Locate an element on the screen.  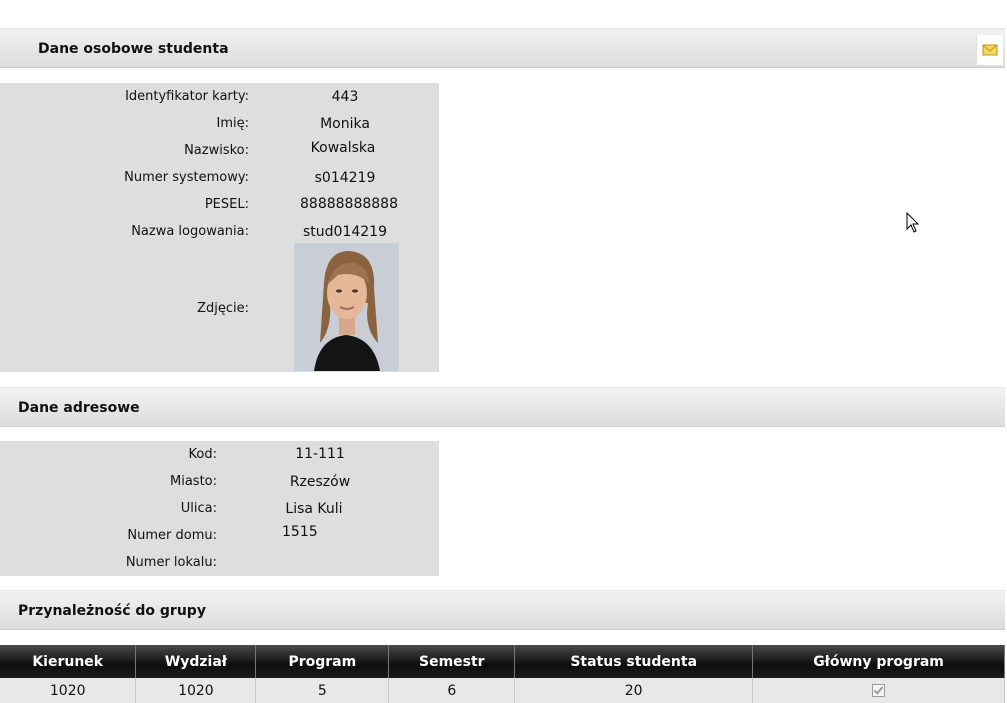
field-row: Kod: 11-111 is located at coordinates (219, 454).